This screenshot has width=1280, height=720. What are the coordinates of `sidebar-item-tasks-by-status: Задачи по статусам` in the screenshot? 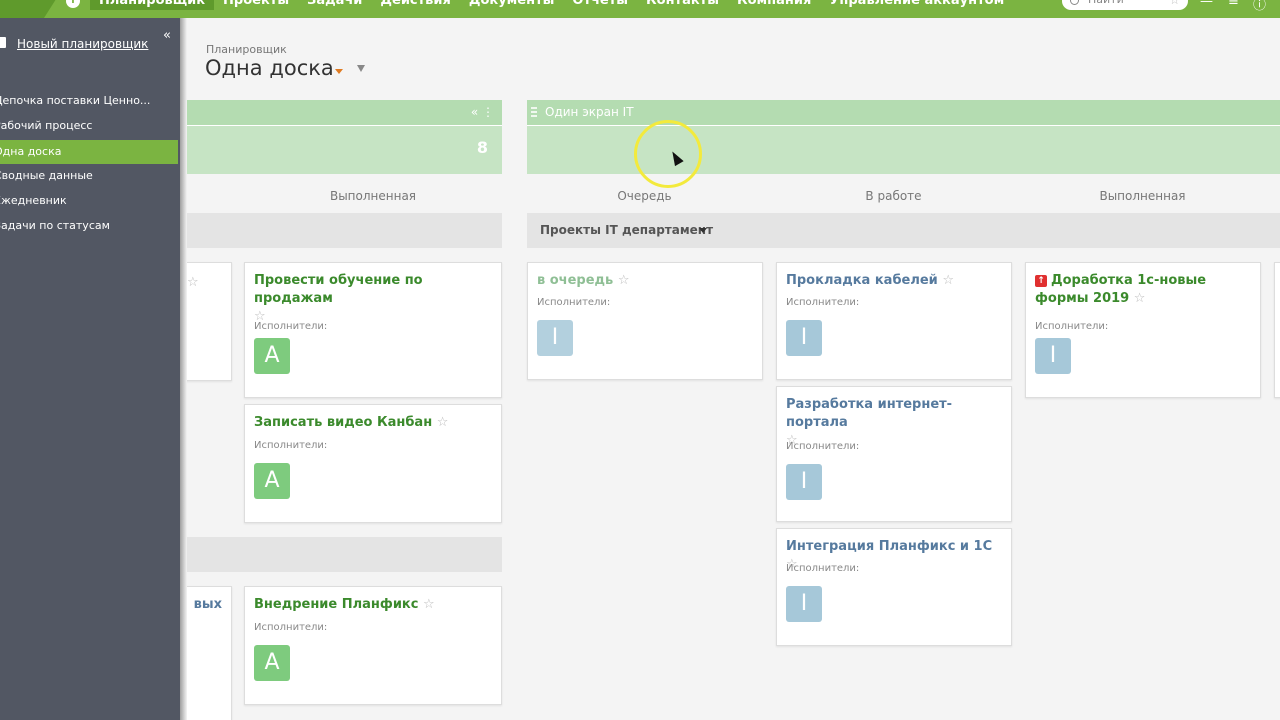 It's located at (89, 226).